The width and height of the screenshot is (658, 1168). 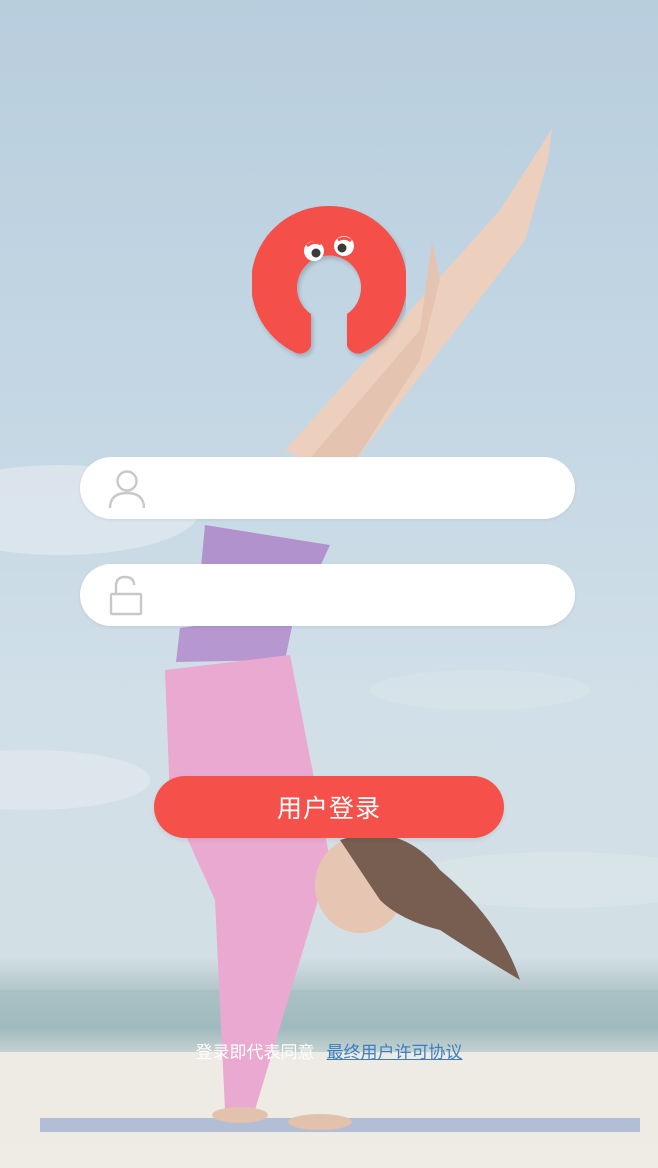 What do you see at coordinates (360, 596) in the screenshot?
I see `password-input` at bounding box center [360, 596].